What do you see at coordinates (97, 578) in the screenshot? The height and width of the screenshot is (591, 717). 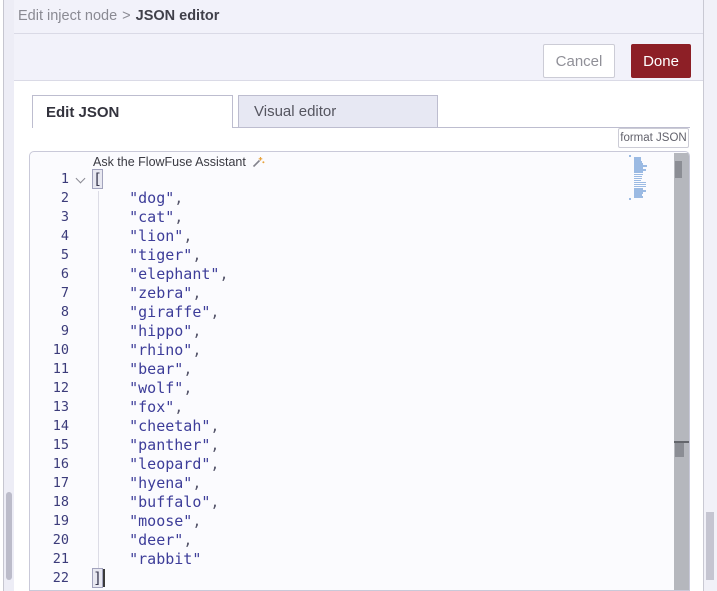 I see `code-text: ]` at bounding box center [97, 578].